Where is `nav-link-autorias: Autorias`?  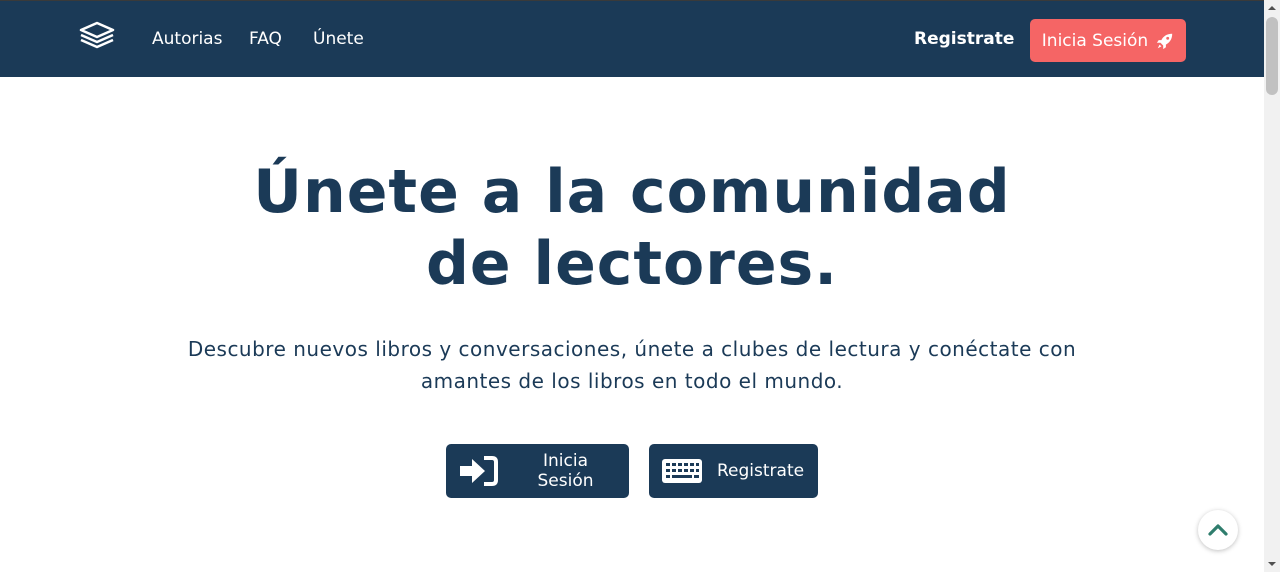
nav-link-autorias: Autorias is located at coordinates (187, 39).